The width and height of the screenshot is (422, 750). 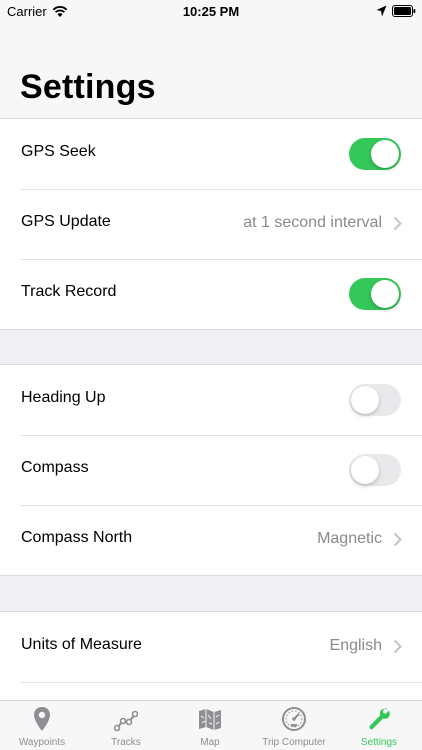 What do you see at coordinates (81, 644) in the screenshot?
I see `setting-label: Units of Measure` at bounding box center [81, 644].